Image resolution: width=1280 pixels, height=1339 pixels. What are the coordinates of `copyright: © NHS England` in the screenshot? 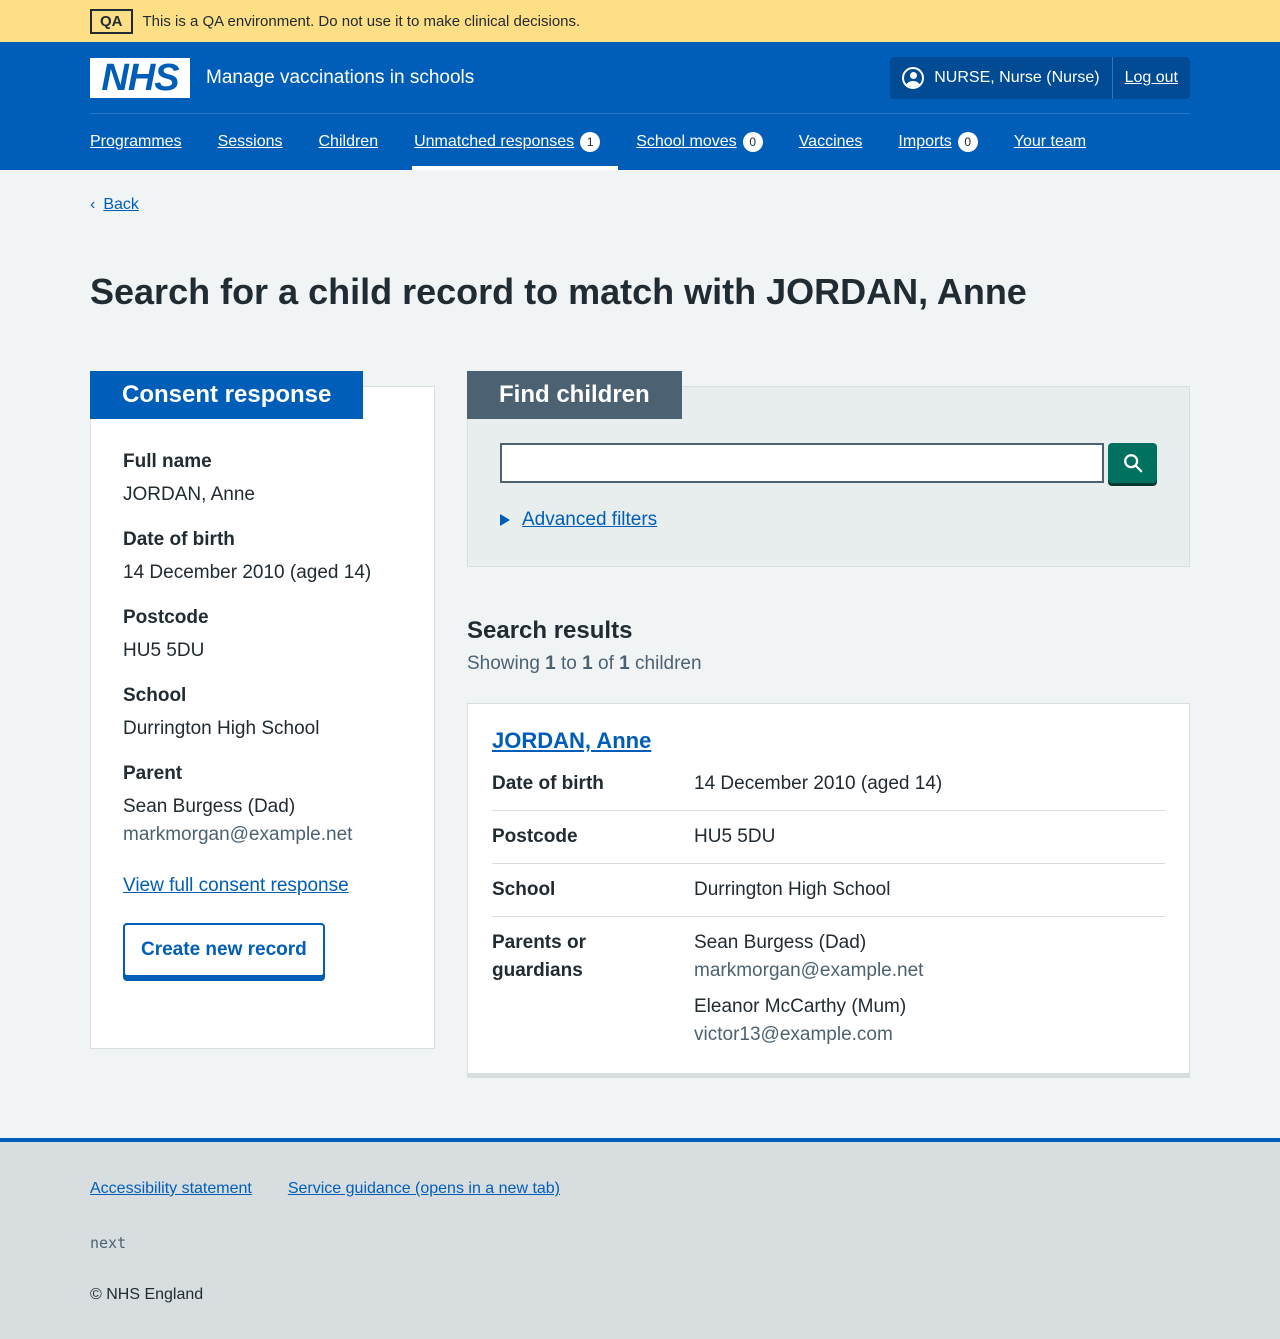 It's located at (147, 1294).